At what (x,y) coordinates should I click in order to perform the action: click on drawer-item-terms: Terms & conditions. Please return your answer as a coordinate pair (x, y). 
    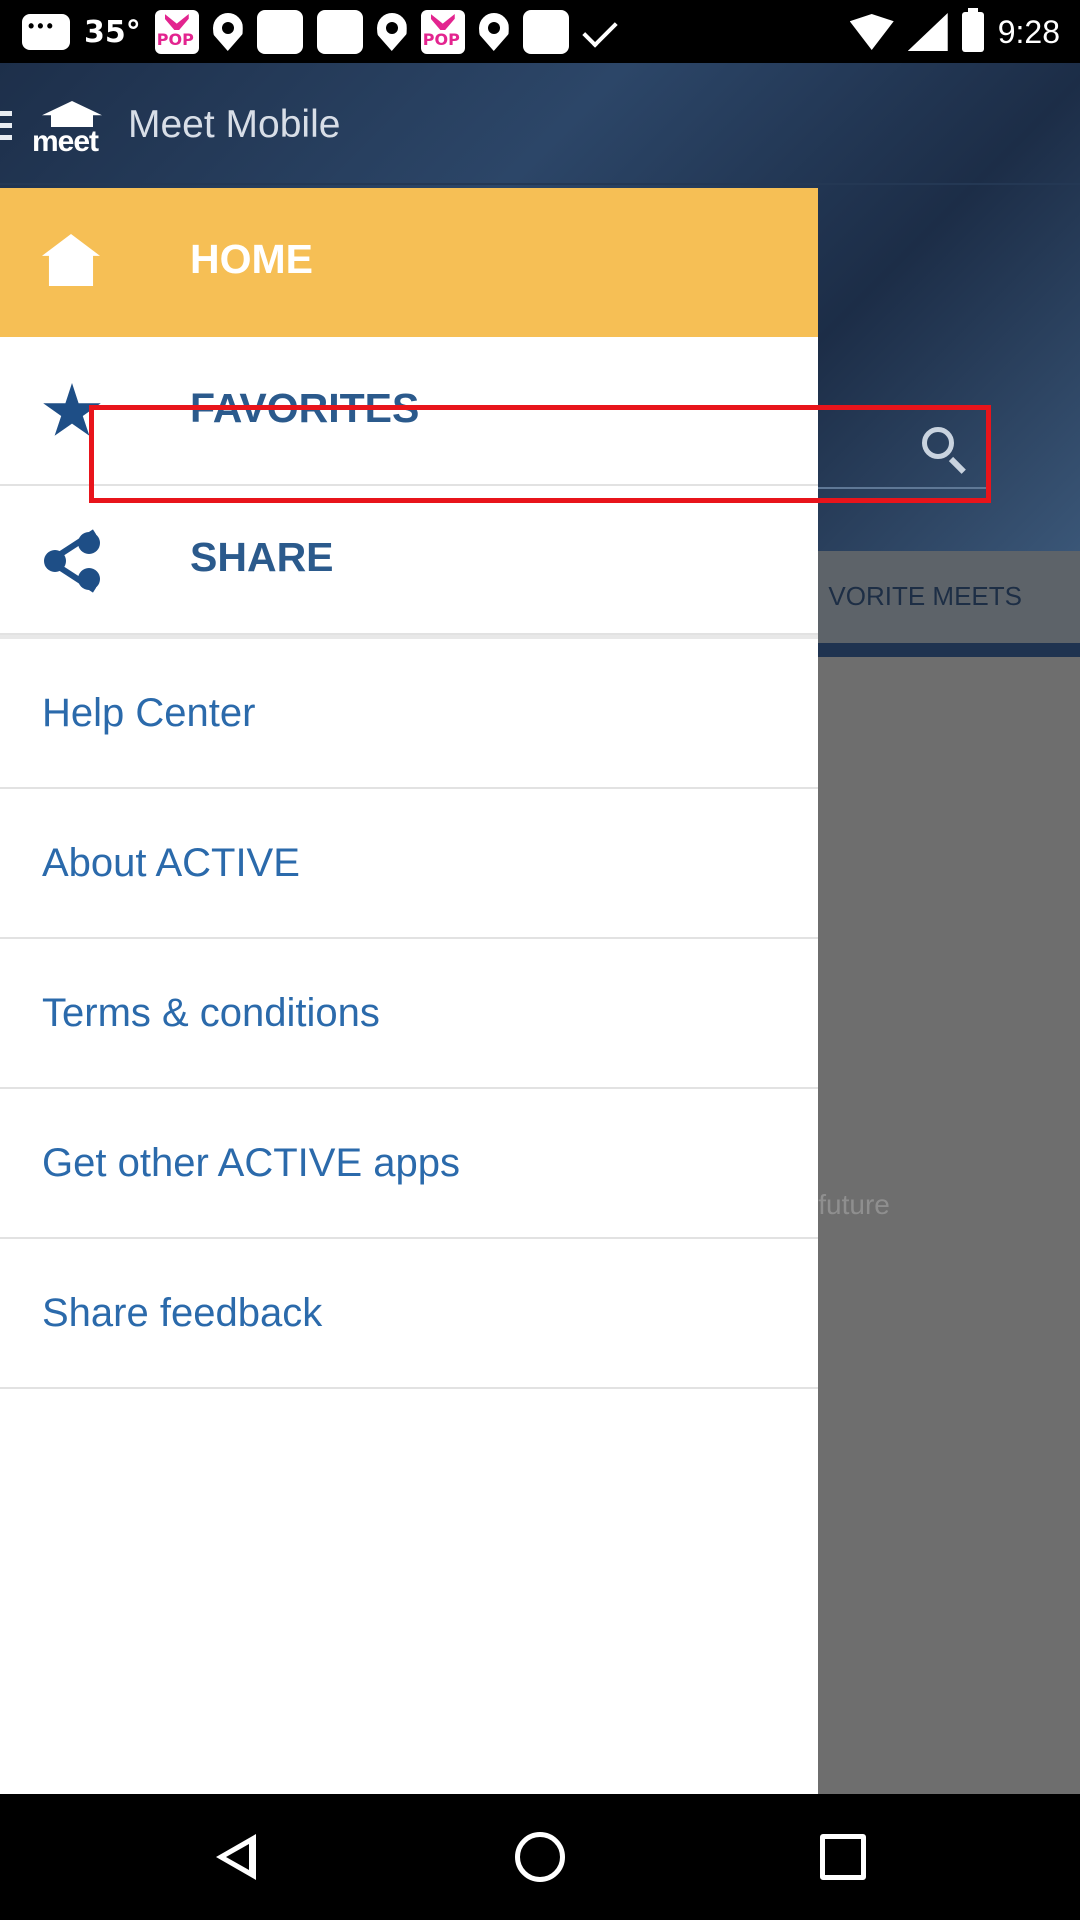
    Looking at the image, I should click on (409, 1014).